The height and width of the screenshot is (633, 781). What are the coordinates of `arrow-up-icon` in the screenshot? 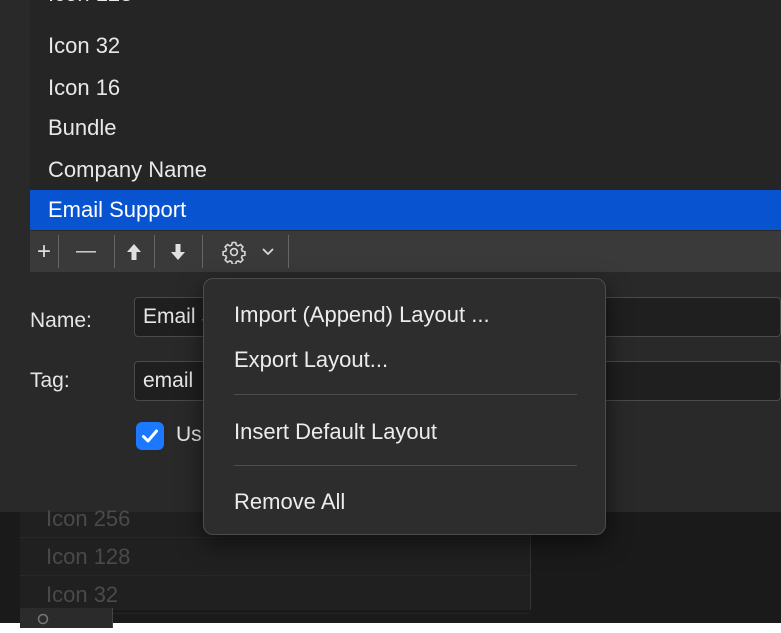 It's located at (134, 252).